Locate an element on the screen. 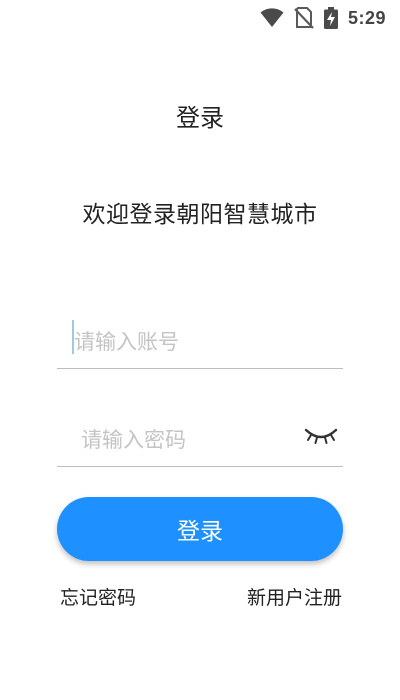 This screenshot has width=400, height=700. login-button-label: 登录 is located at coordinates (200, 532).